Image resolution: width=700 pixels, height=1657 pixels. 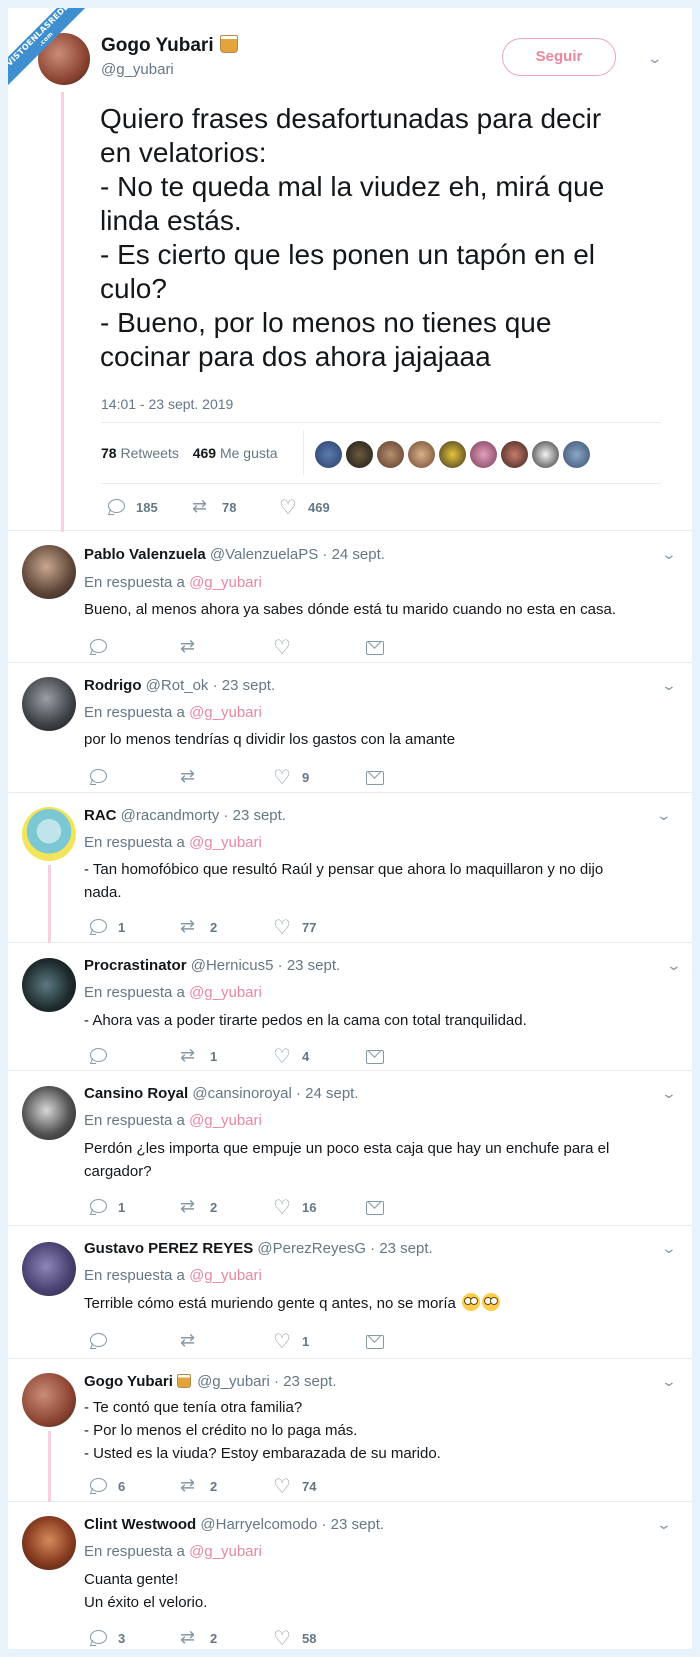 I want to click on reply-author-name: Gogo Yubari, so click(x=128, y=1381).